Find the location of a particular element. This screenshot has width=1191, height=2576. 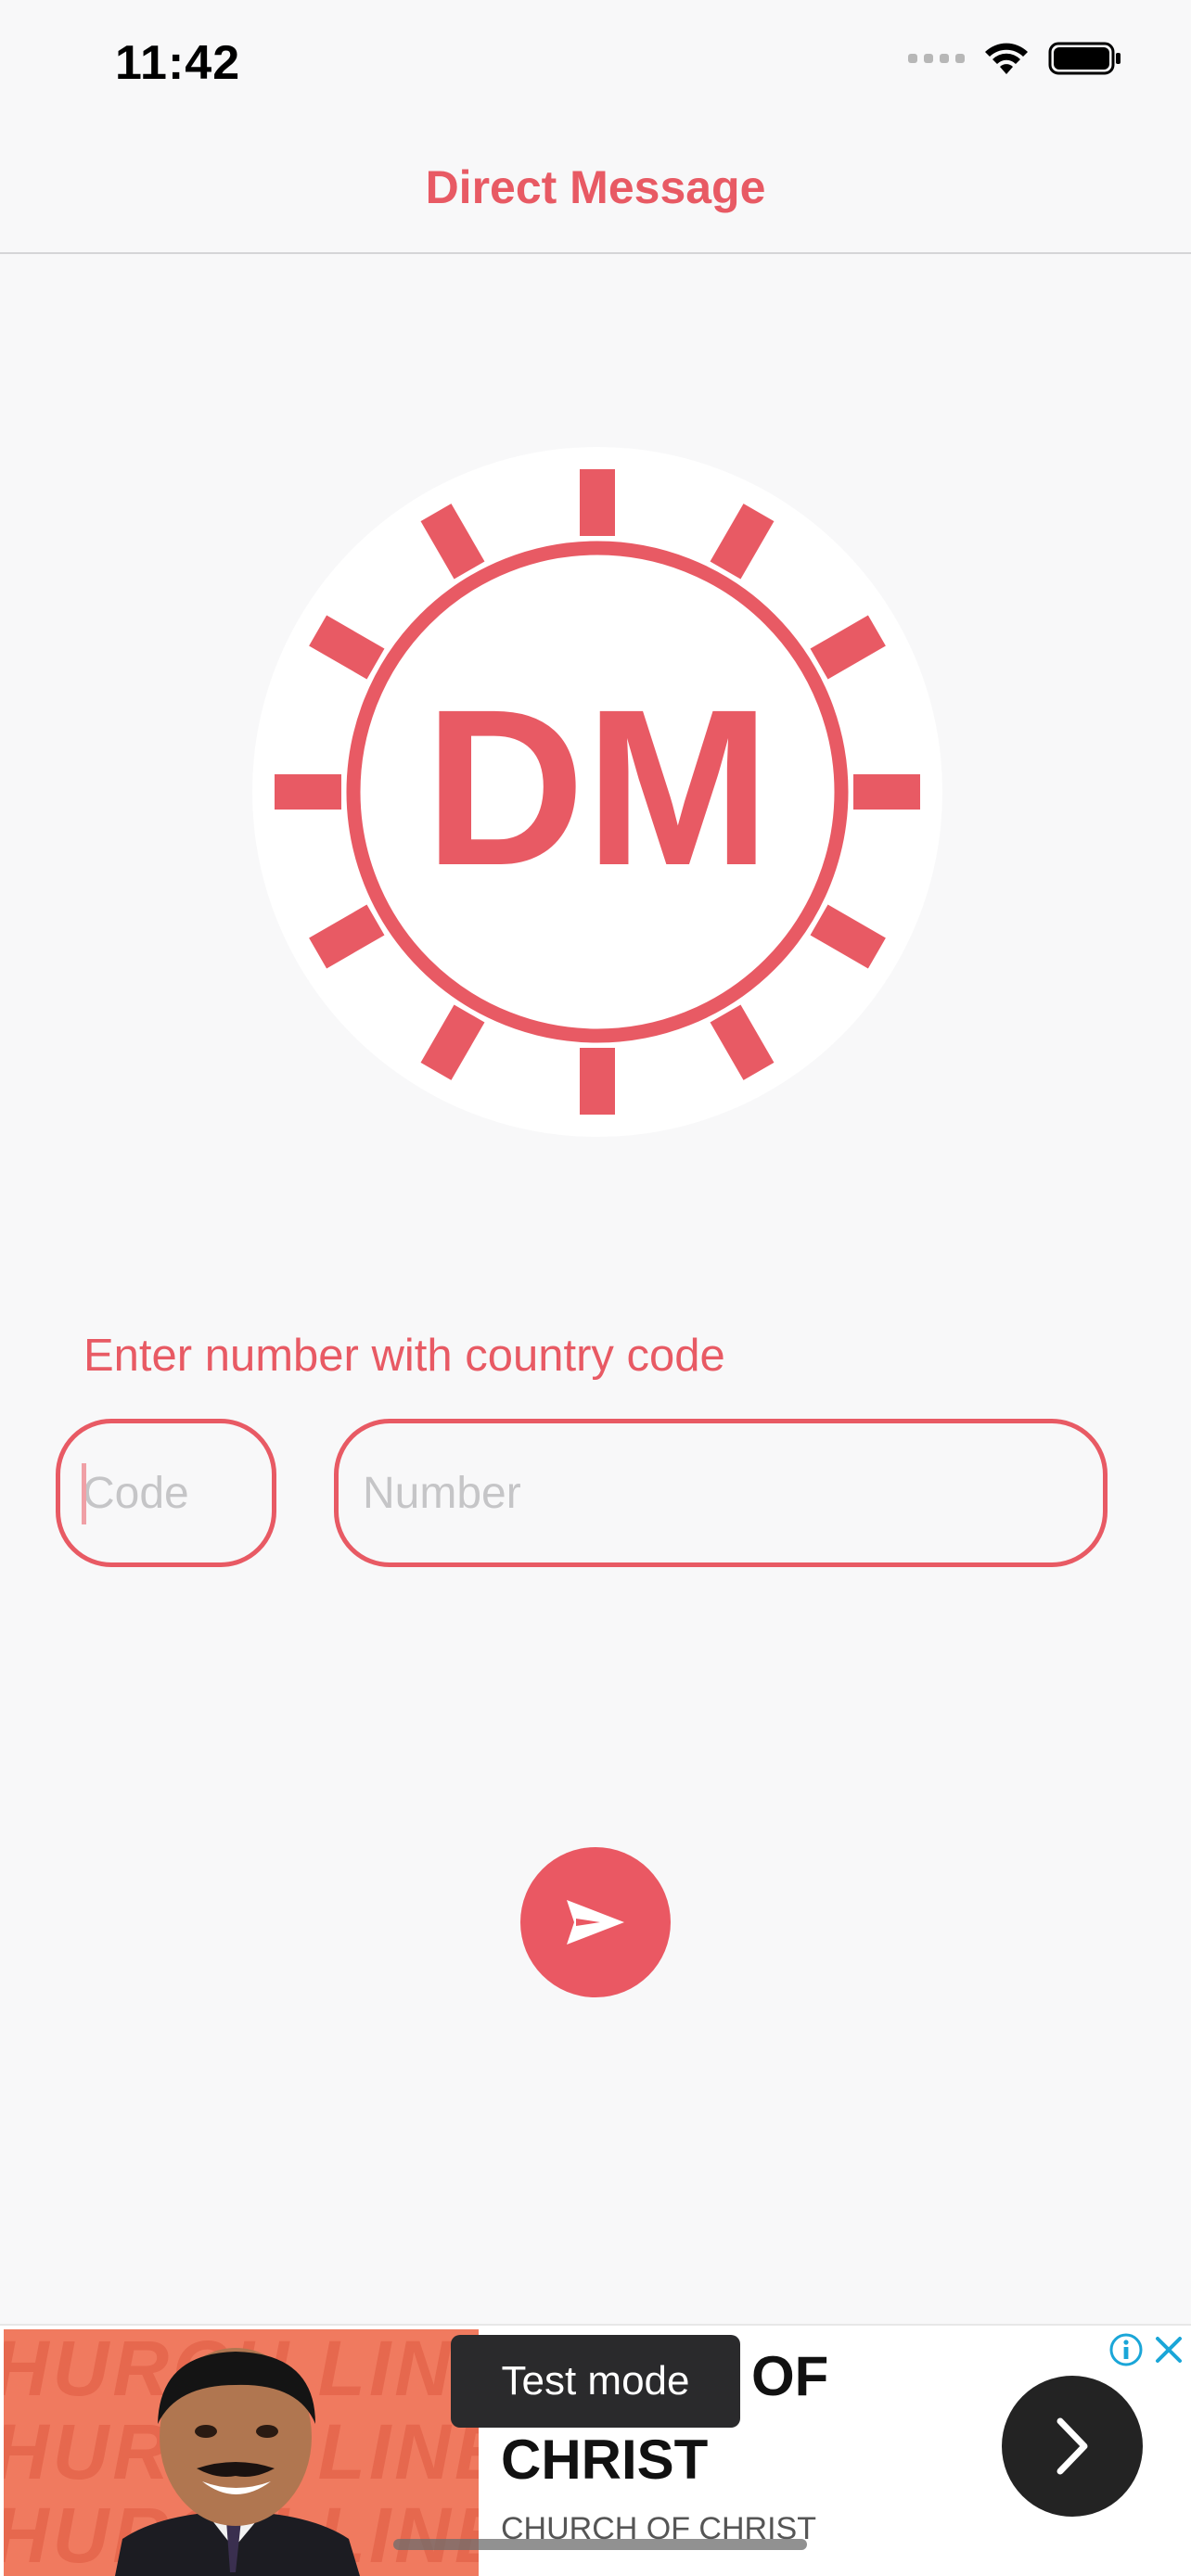

nav-bar: Direct Message is located at coordinates (595, 192).